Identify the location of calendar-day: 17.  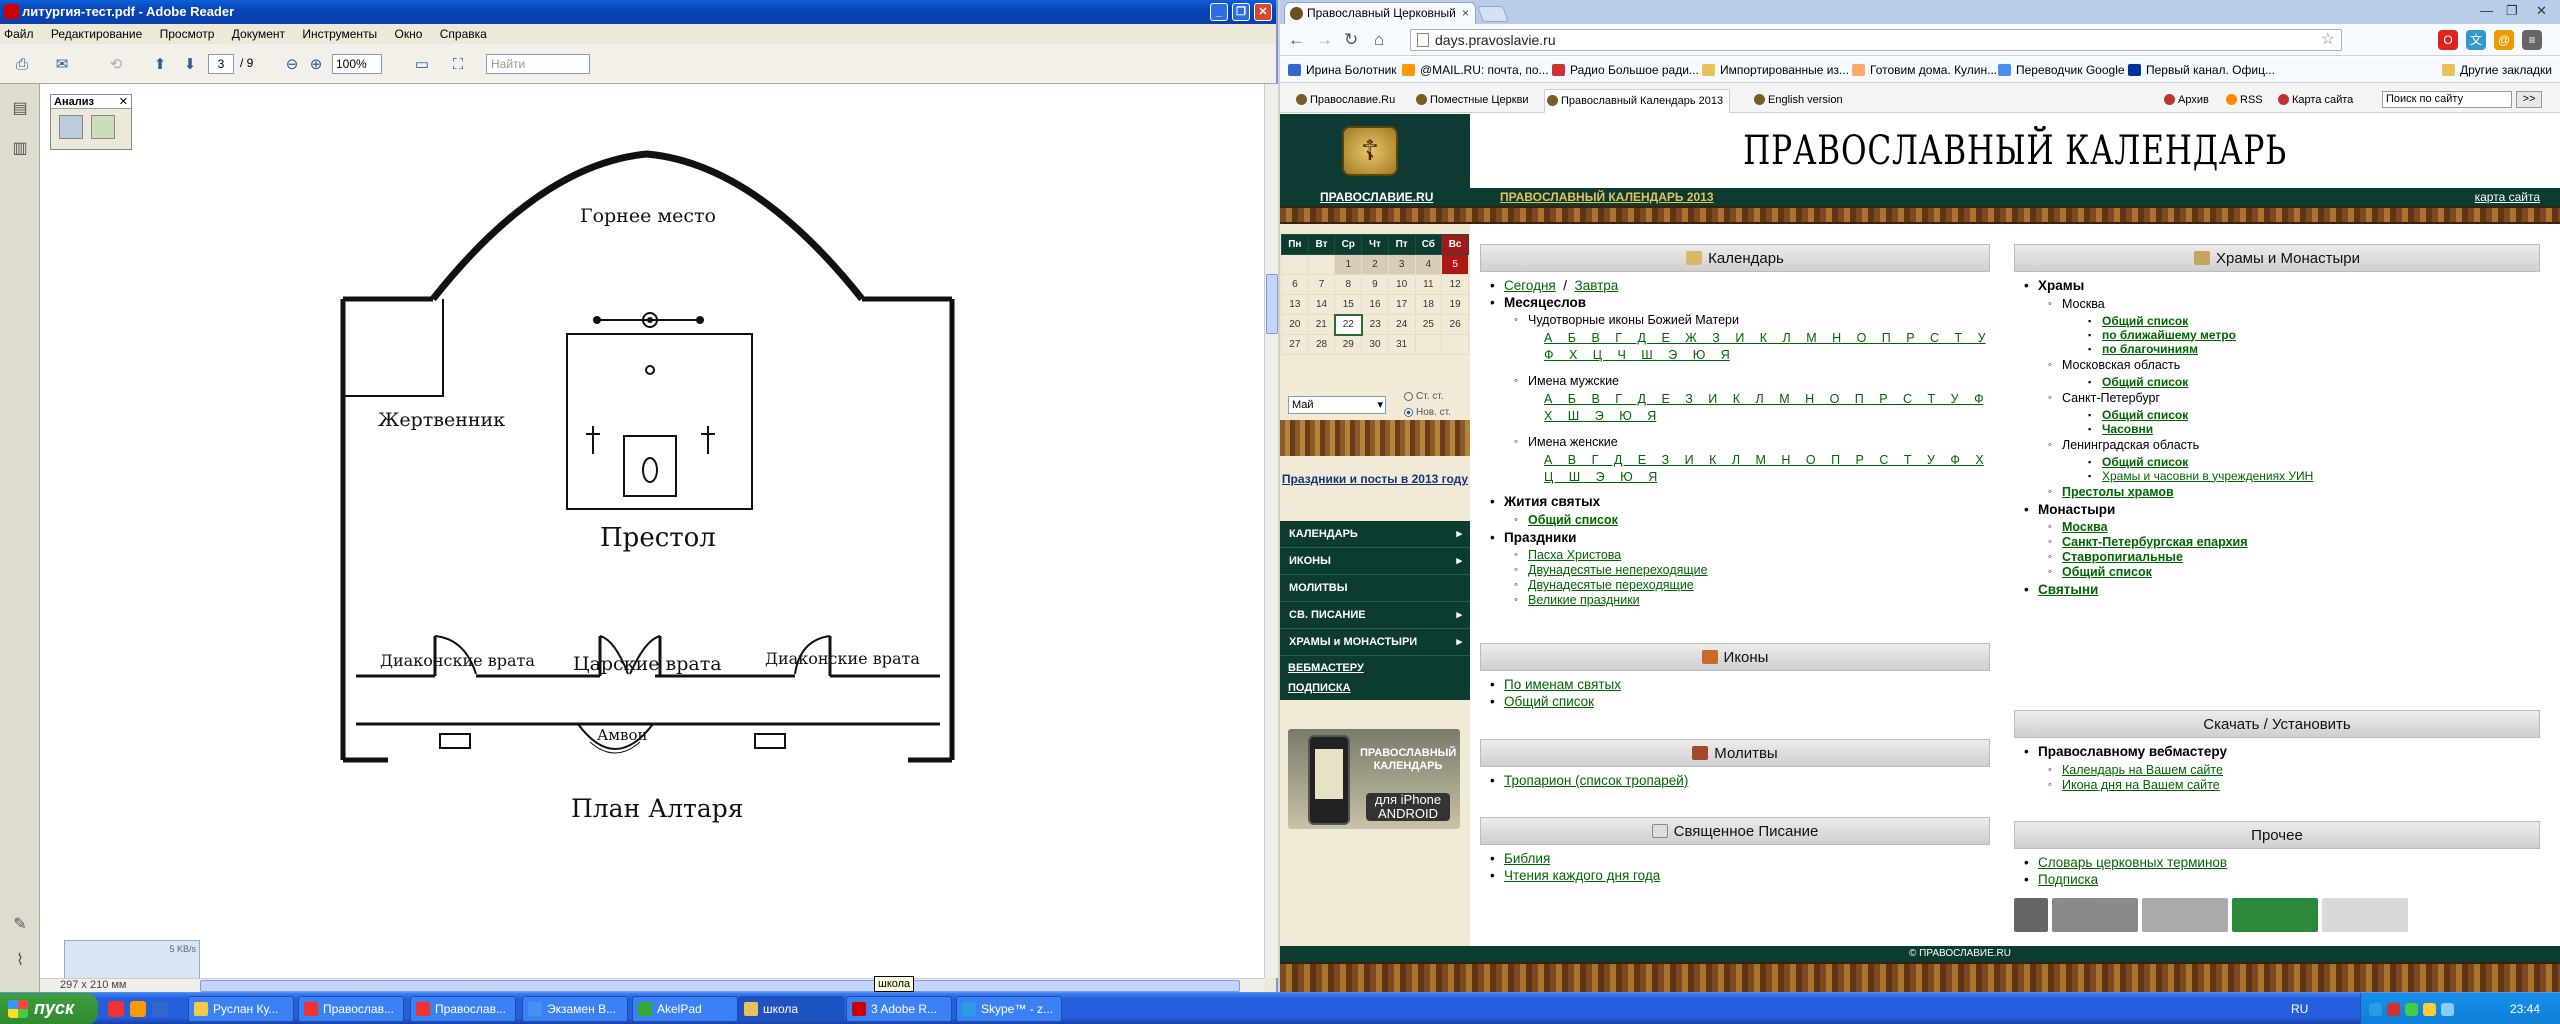
(1401, 304).